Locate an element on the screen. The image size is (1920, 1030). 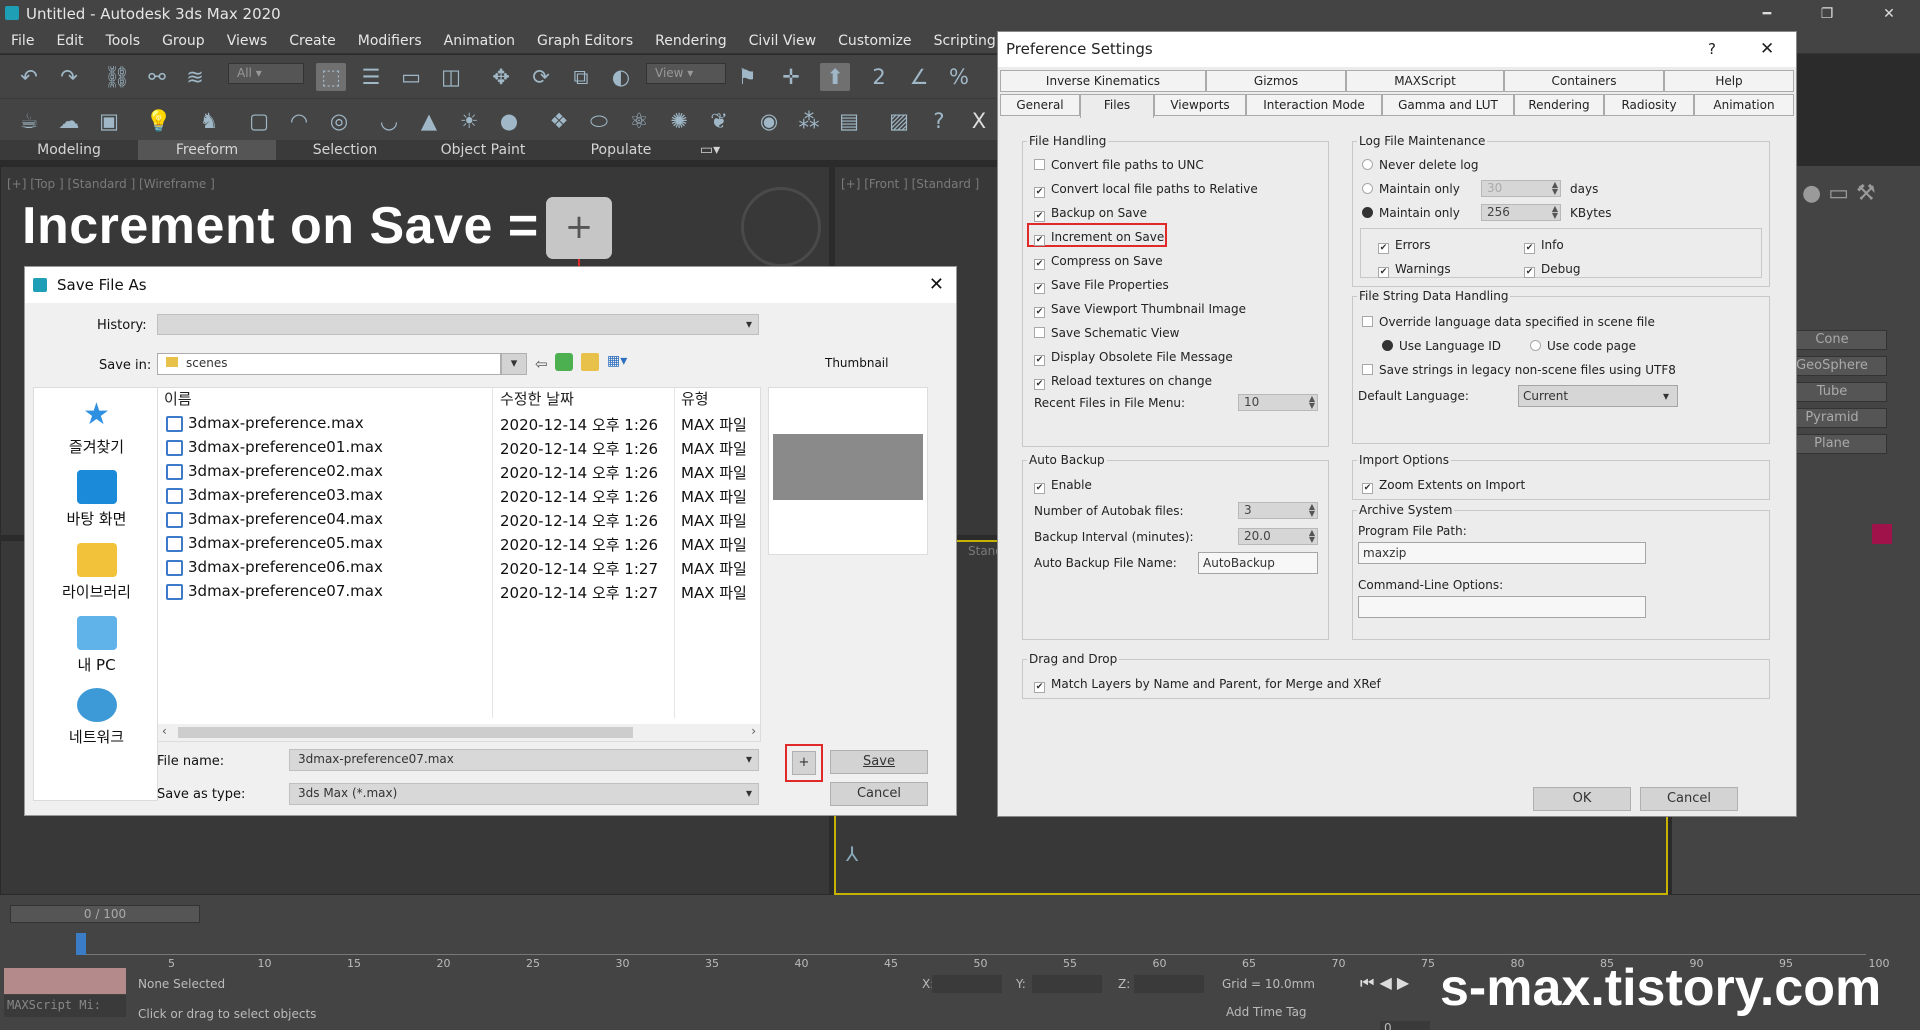
program-path-input: maxzip is located at coordinates (1502, 553).